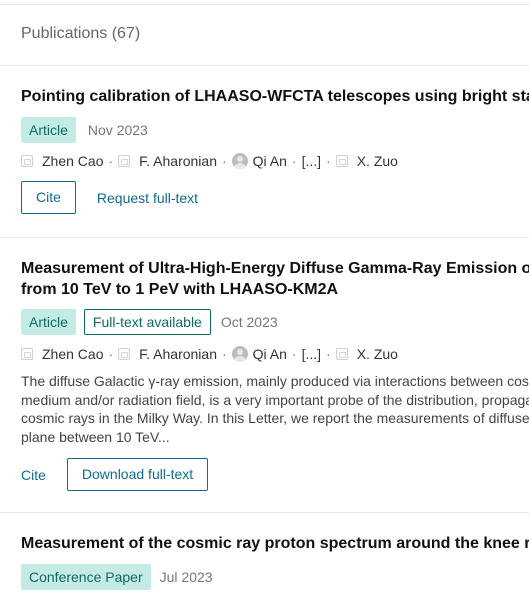 The height and width of the screenshot is (599, 529). I want to click on publication-date: Oct 2023, so click(249, 322).